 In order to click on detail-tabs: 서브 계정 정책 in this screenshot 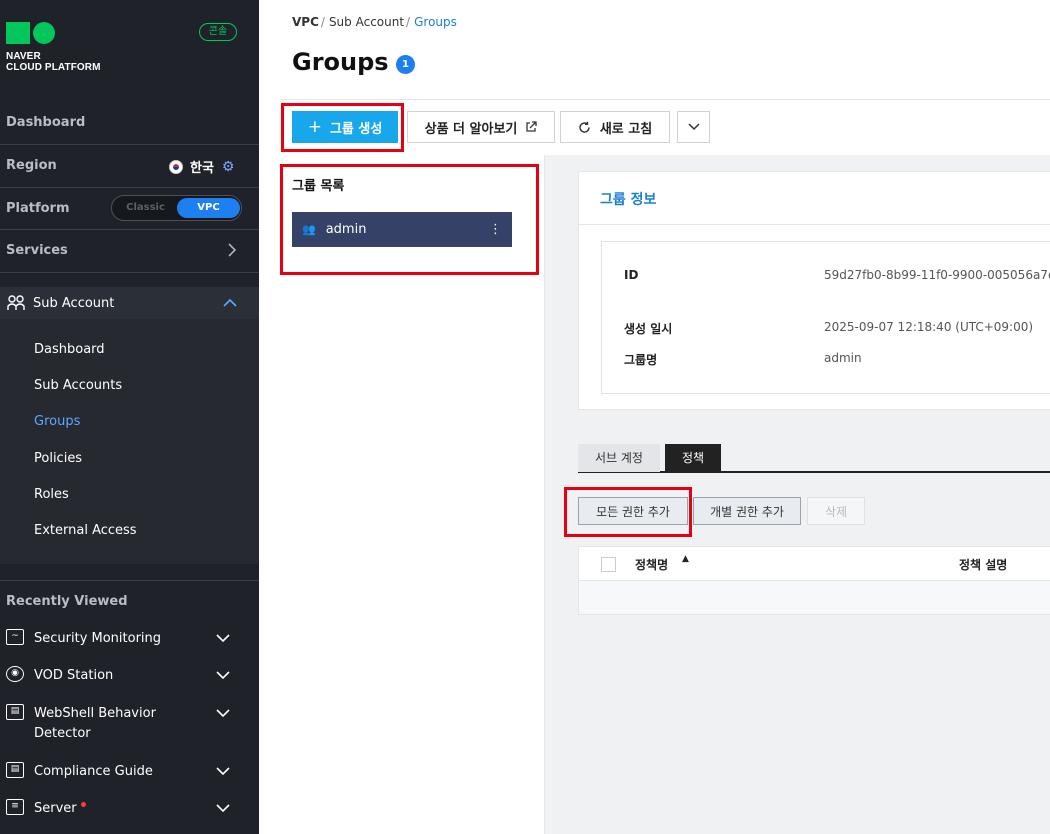, I will do `click(814, 458)`.